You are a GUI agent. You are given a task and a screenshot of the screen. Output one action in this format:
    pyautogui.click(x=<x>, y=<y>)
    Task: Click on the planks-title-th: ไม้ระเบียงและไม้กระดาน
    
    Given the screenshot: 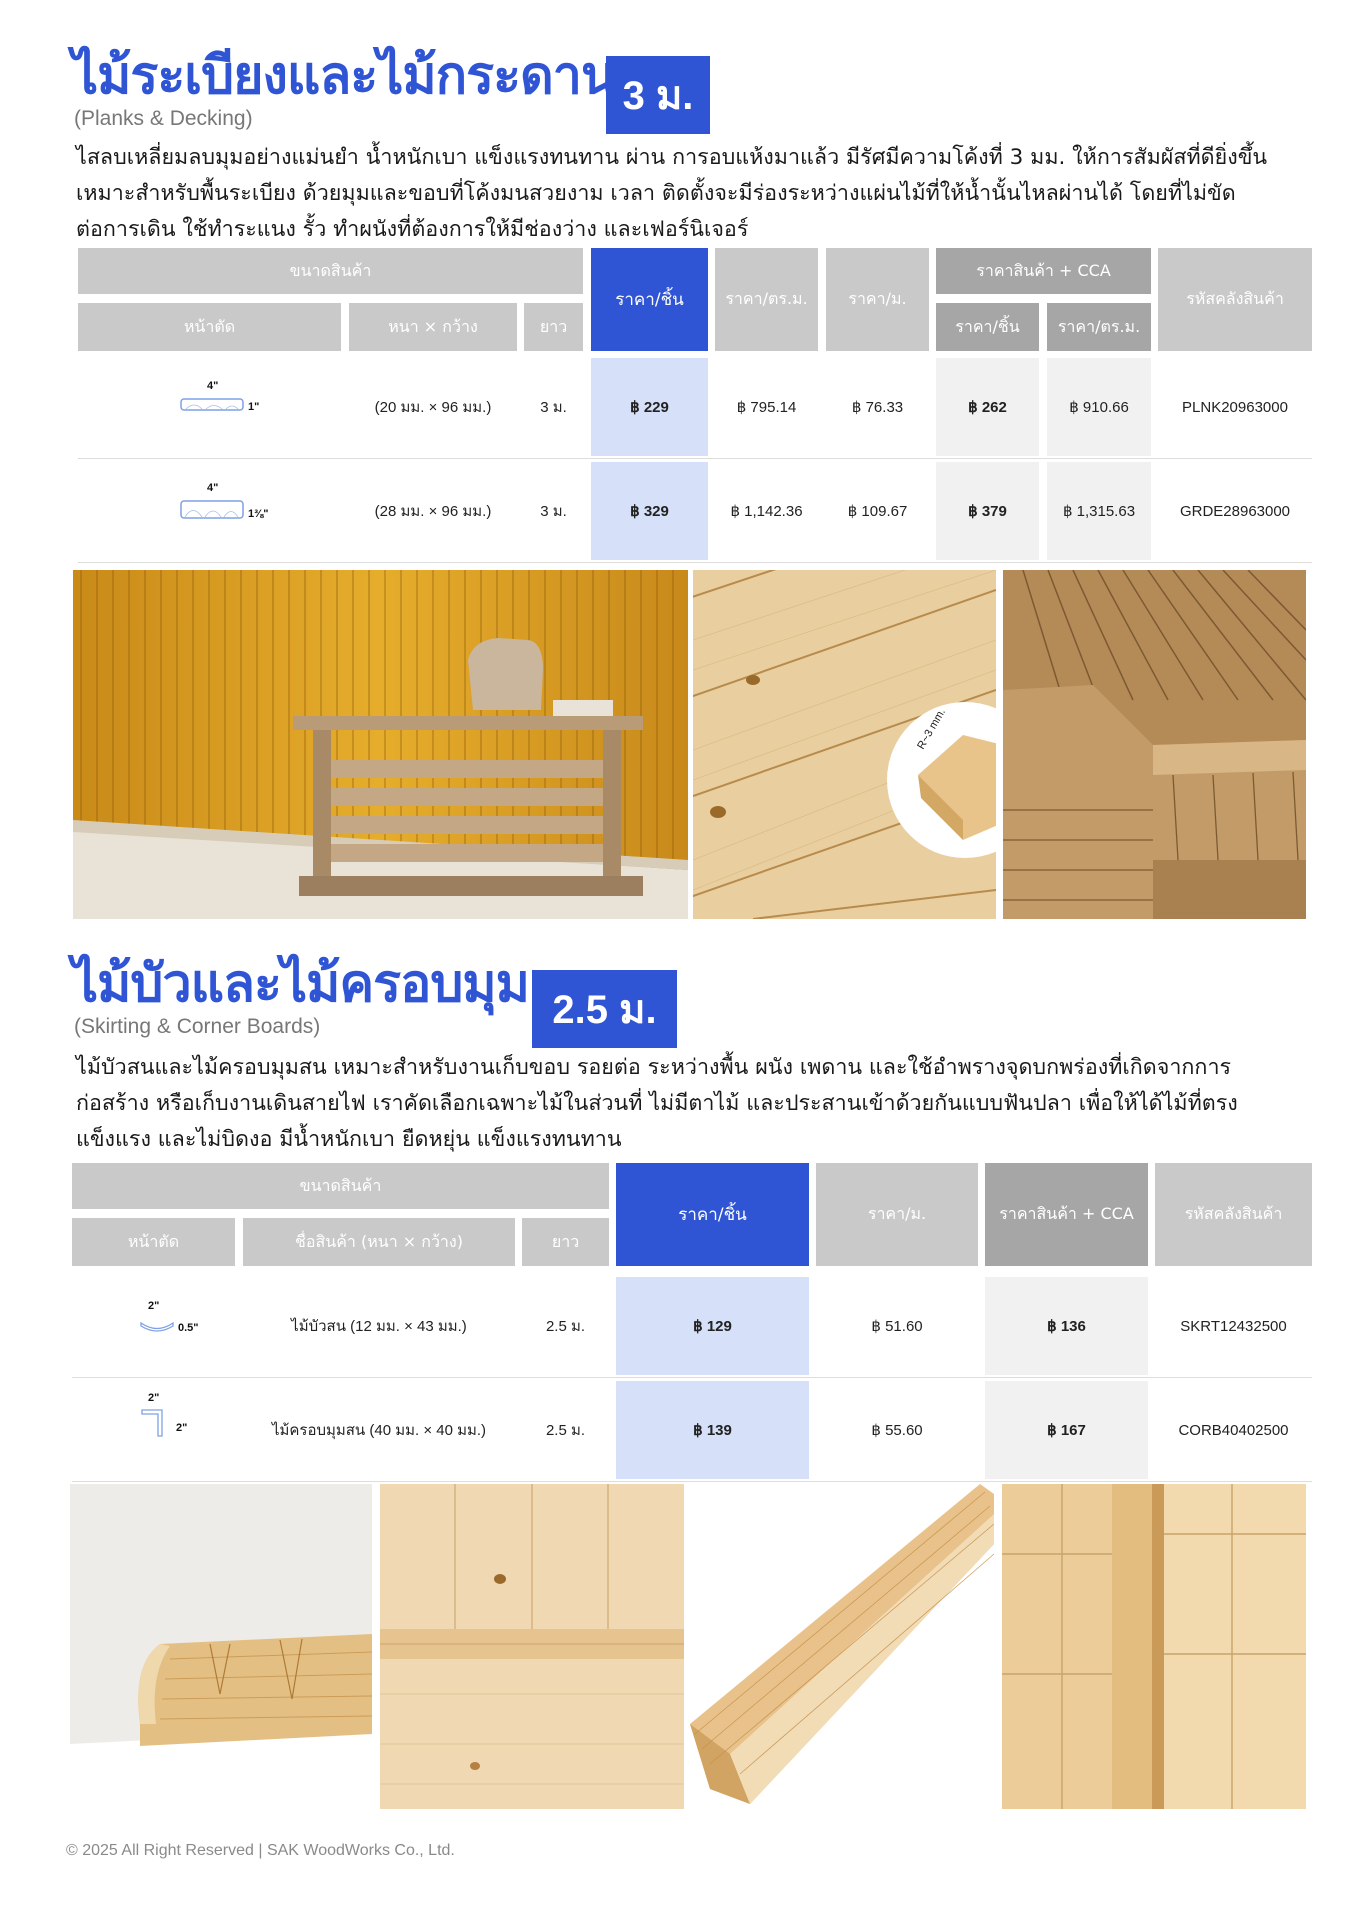 What is the action you would take?
    pyautogui.click(x=344, y=76)
    